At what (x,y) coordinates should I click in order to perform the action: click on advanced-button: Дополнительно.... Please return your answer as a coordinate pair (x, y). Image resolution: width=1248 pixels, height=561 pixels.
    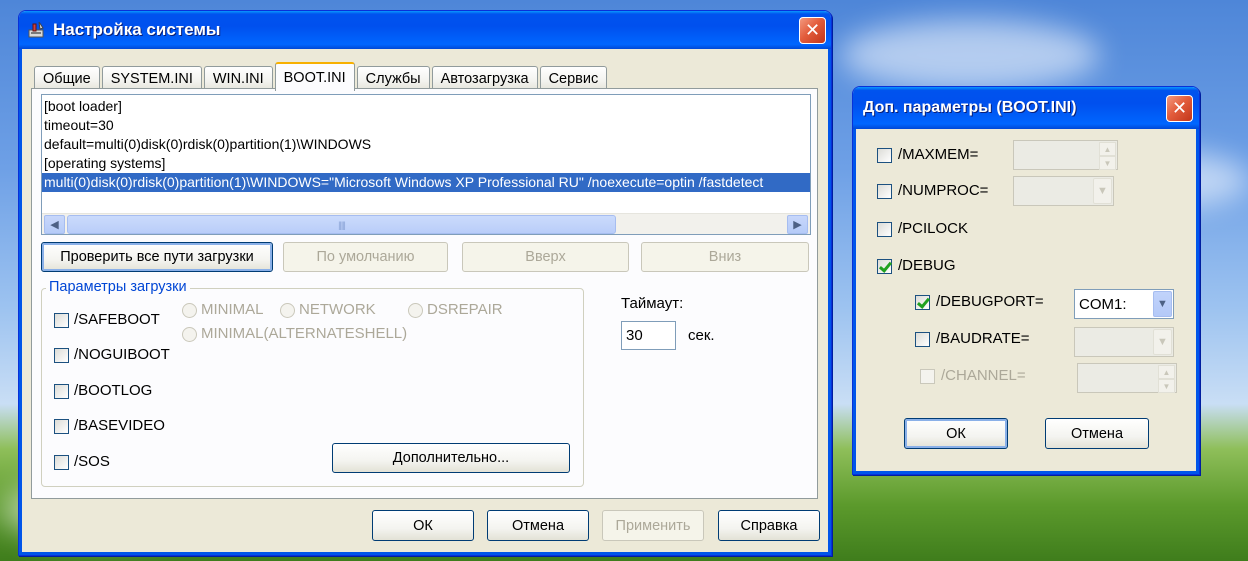
    Looking at the image, I should click on (451, 458).